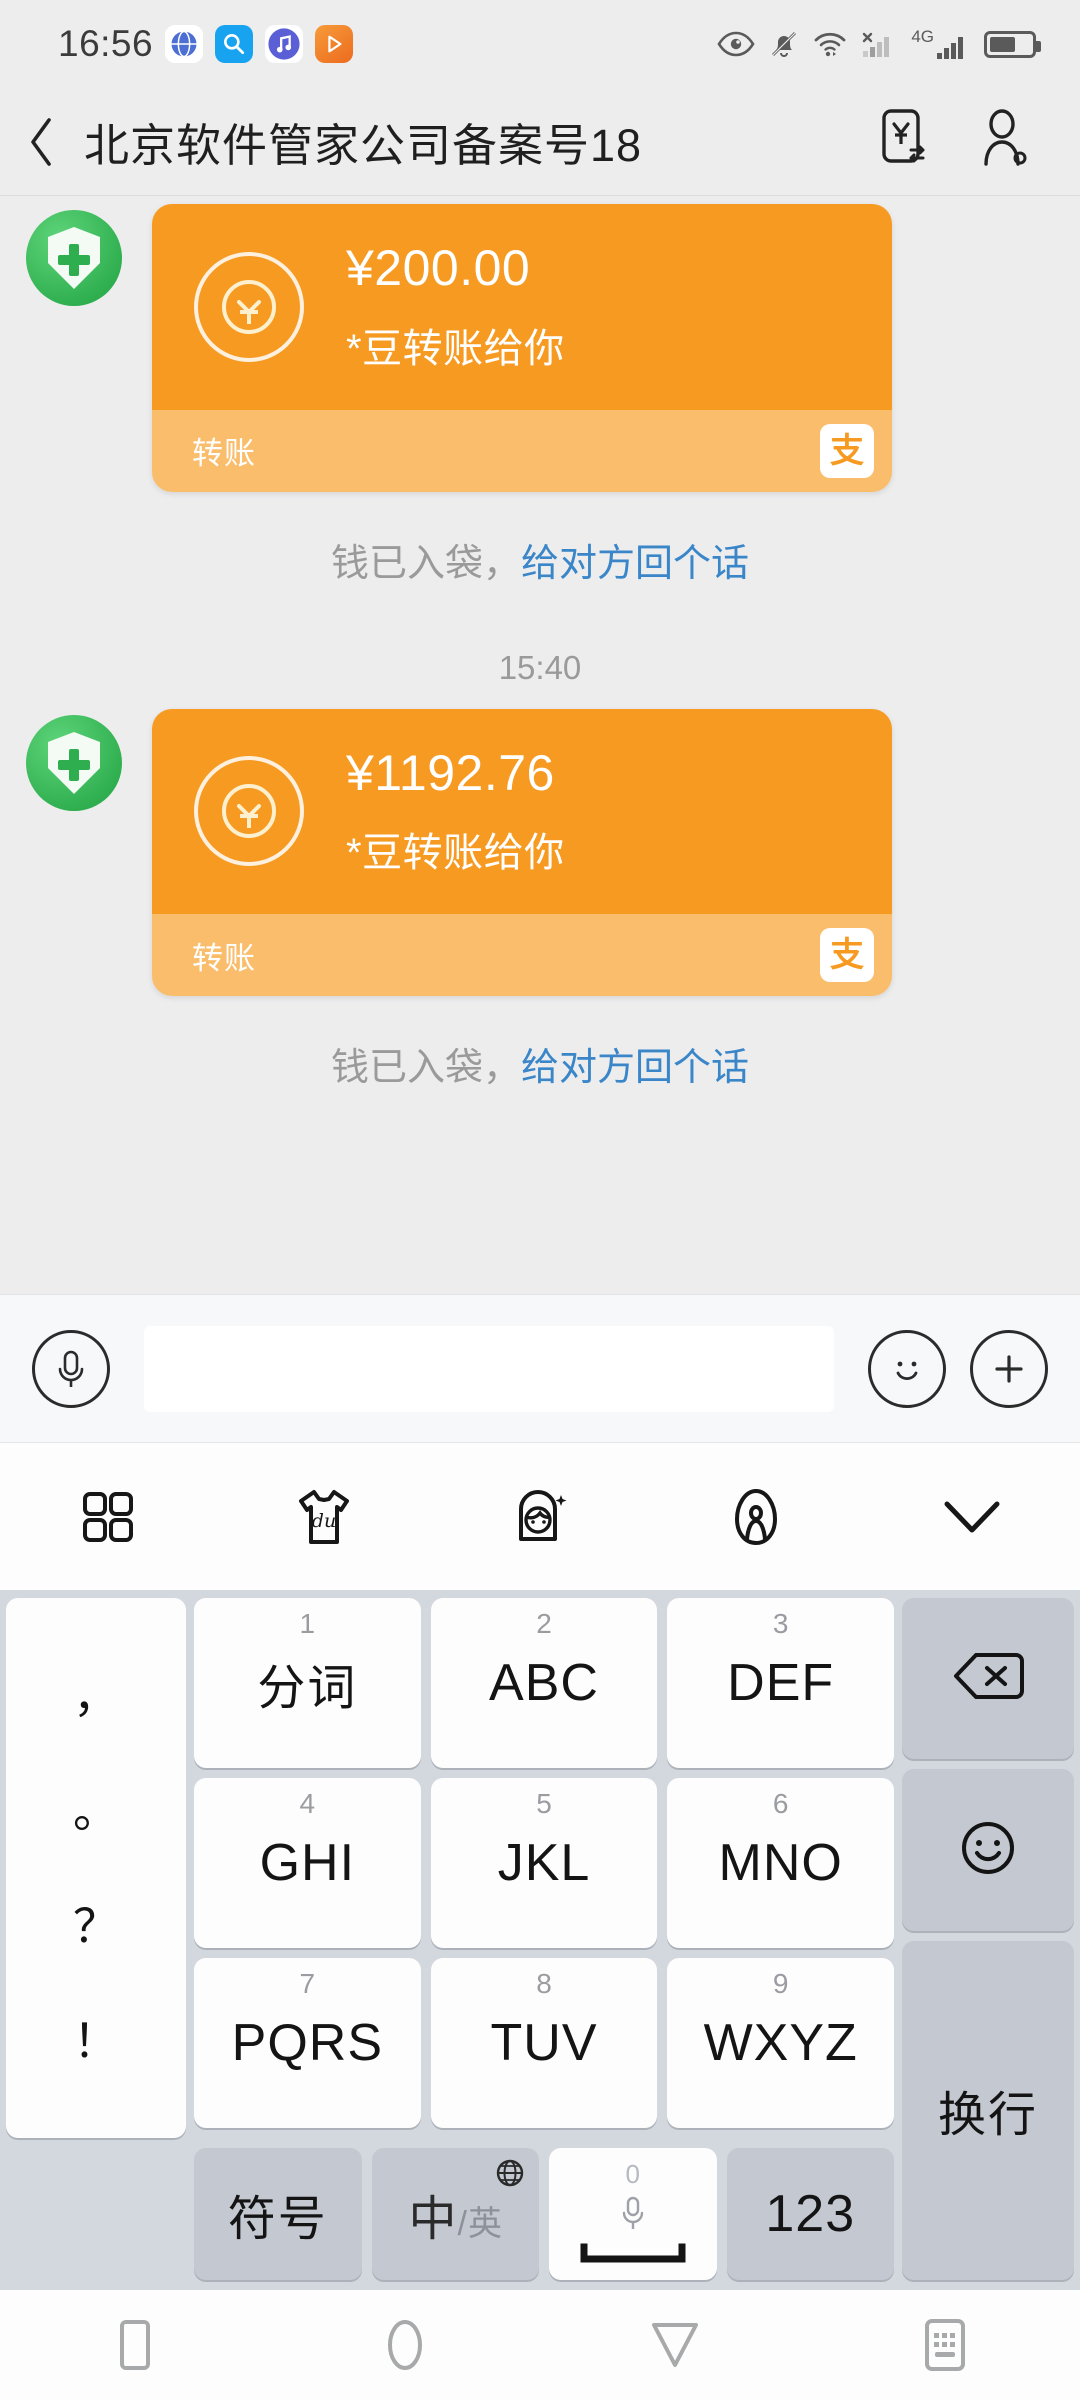 This screenshot has width=1080, height=2400. I want to click on title-bar-actions, so click(980, 141).